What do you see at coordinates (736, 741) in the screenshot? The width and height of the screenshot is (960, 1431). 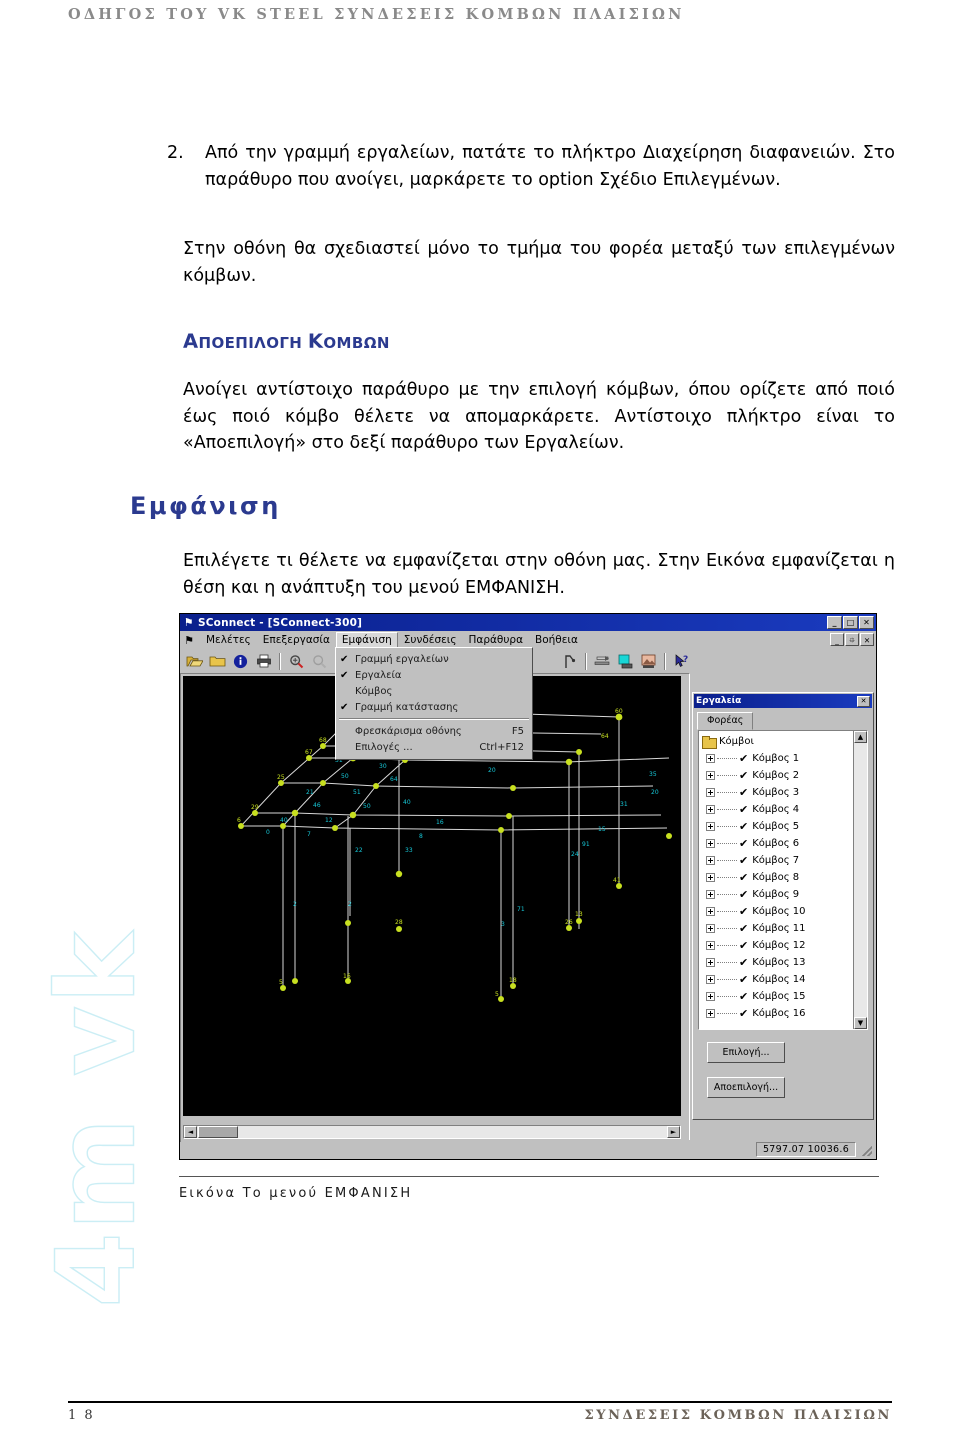 I see `tree-root-label: Κόμβοι` at bounding box center [736, 741].